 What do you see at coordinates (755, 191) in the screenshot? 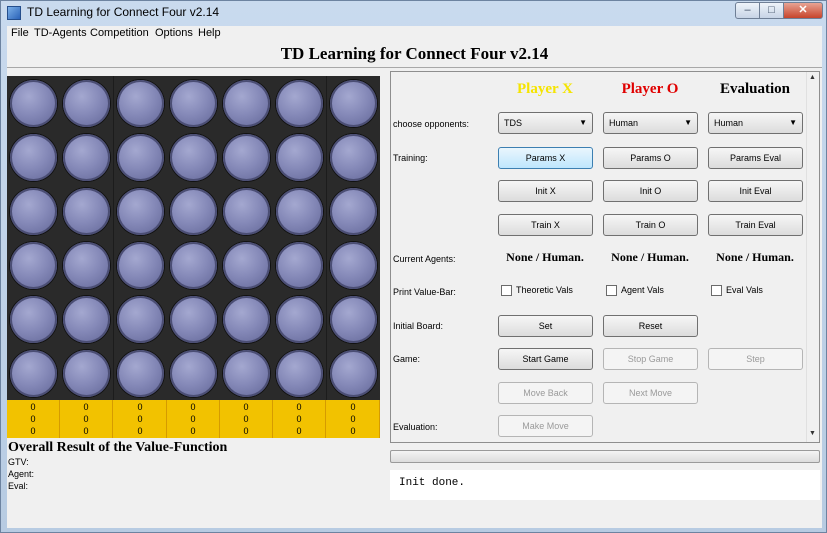
I see `init-eval-button: Init Eval` at bounding box center [755, 191].